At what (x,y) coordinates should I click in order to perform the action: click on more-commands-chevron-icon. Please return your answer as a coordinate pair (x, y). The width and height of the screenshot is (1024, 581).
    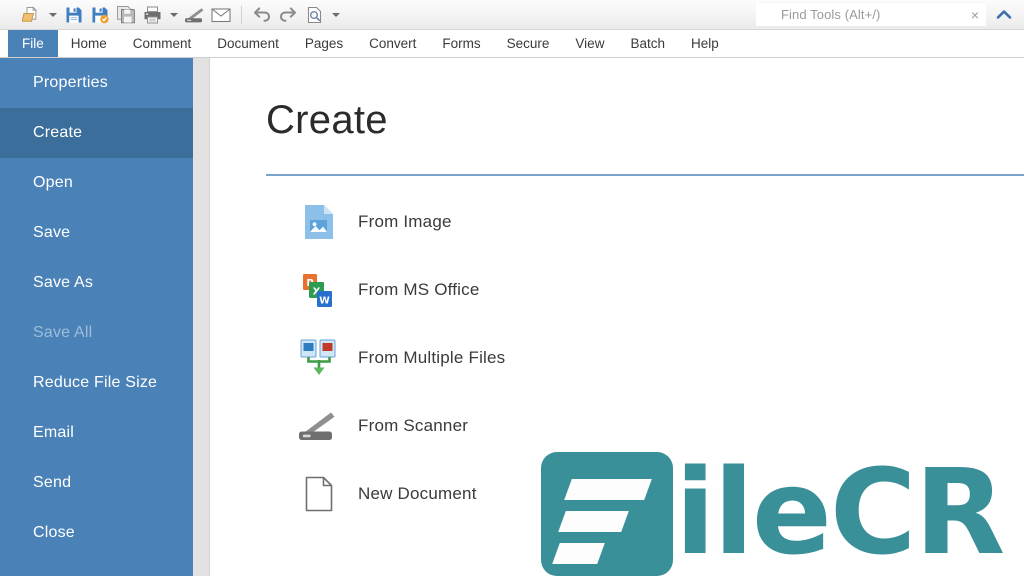
    Looking at the image, I should click on (335, 15).